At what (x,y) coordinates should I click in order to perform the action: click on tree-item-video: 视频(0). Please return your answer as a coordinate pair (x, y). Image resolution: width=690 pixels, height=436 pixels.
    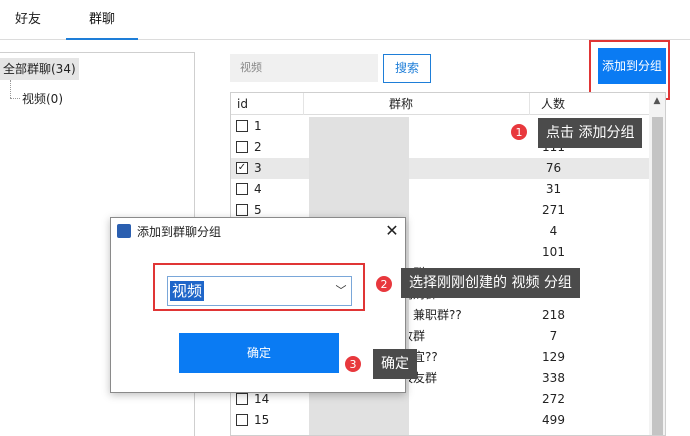
    Looking at the image, I should click on (42, 99).